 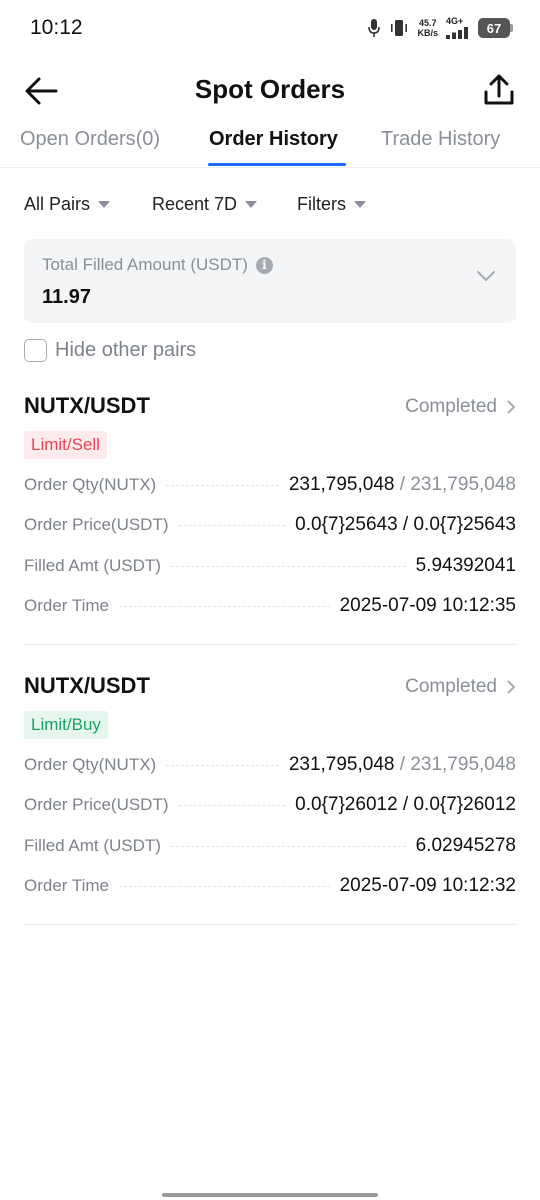 What do you see at coordinates (455, 21) in the screenshot?
I see `network-type: 4G+` at bounding box center [455, 21].